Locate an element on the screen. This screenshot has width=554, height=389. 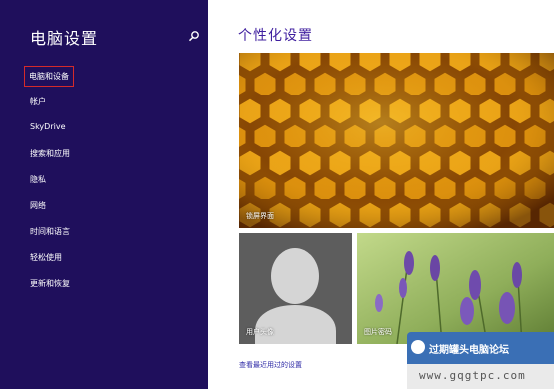
account-picture-label: 用户头像 is located at coordinates (260, 332).